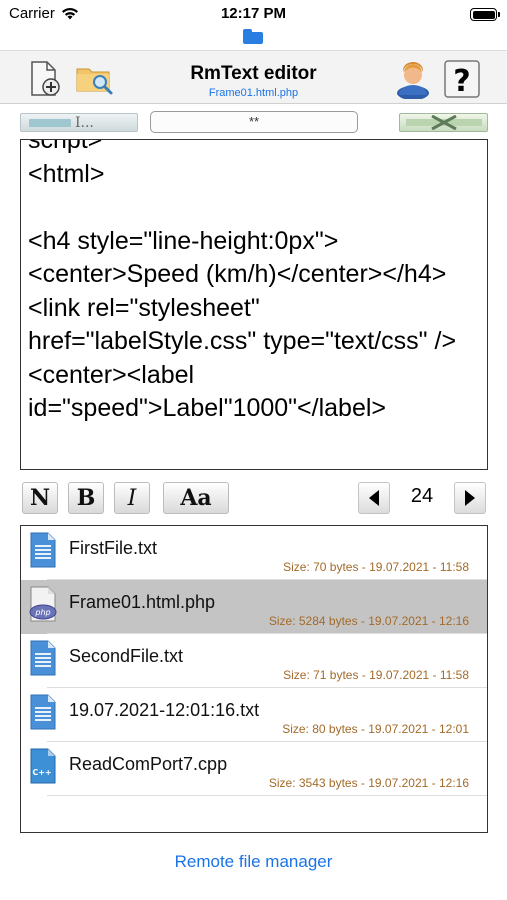 This screenshot has height=900, width=507. I want to click on file-name: SecondFile.txt, so click(126, 656).